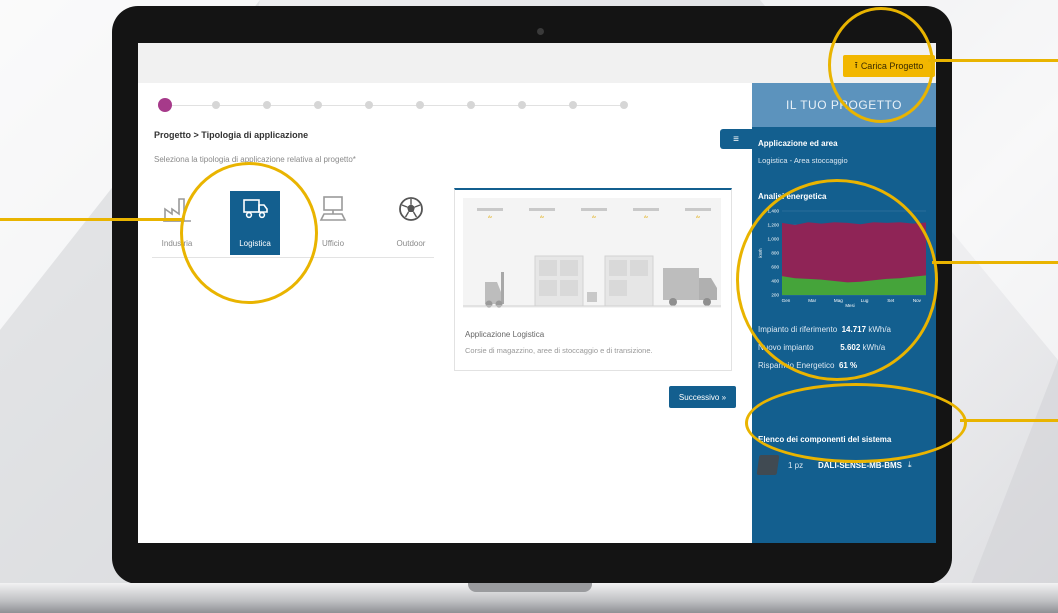 Image resolution: width=1058 pixels, height=613 pixels. Describe the element at coordinates (91, 219) in the screenshot. I see `callout-line-type` at that location.